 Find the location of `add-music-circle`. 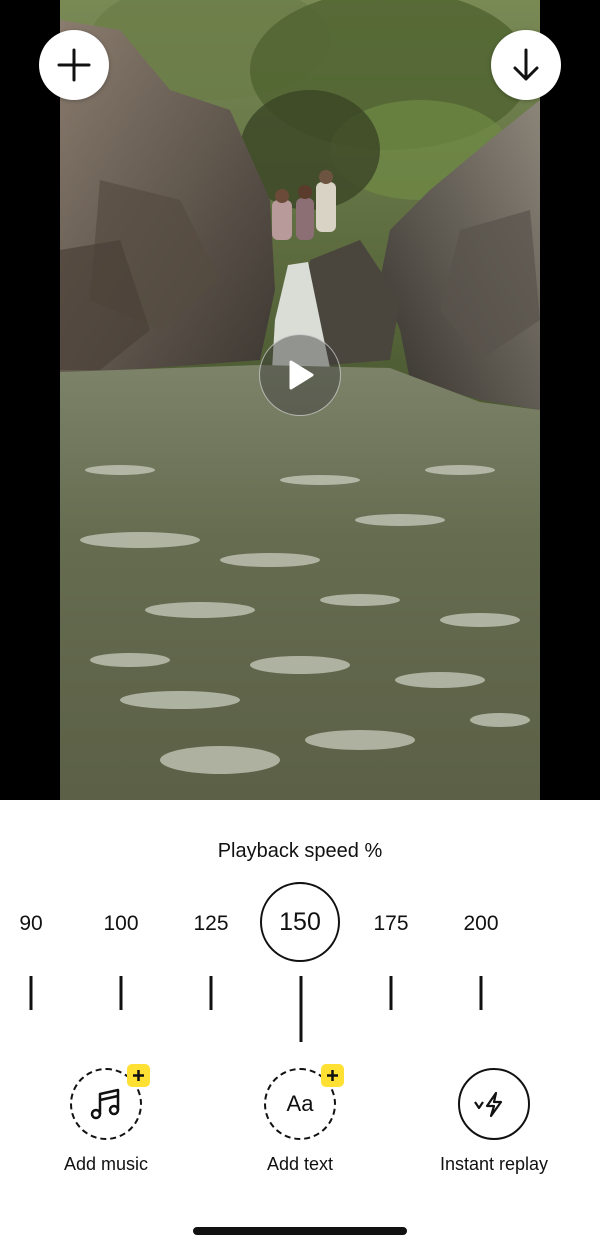

add-music-circle is located at coordinates (110, 1102).